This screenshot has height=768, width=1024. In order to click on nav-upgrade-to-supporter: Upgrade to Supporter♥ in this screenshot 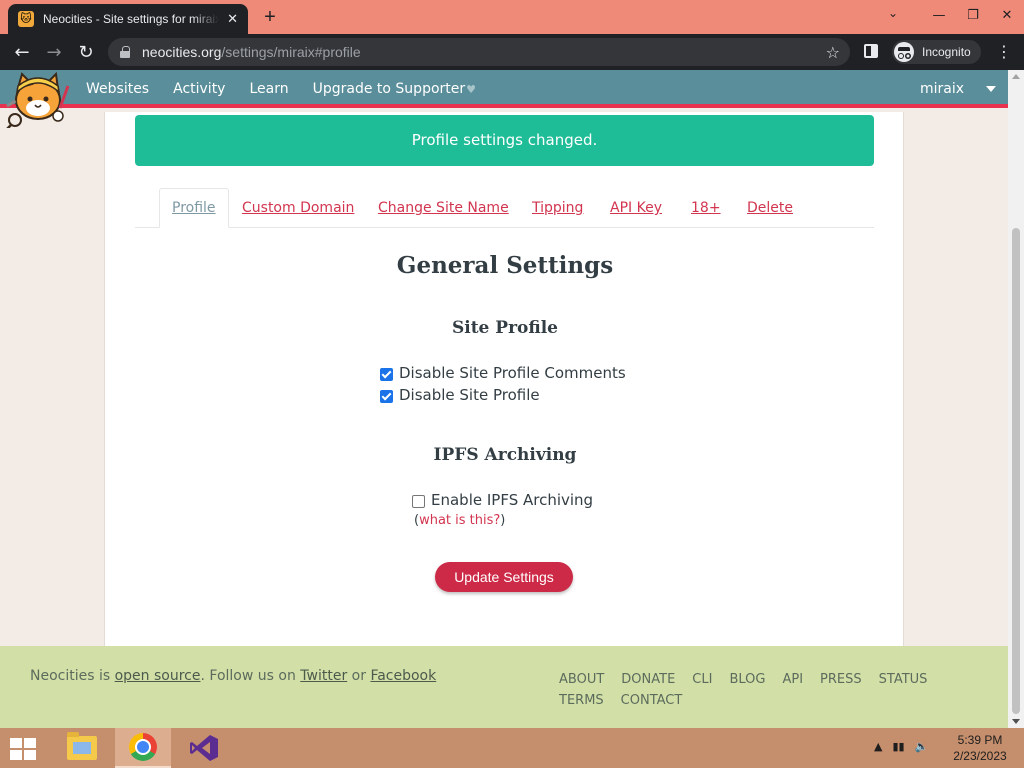, I will do `click(394, 89)`.